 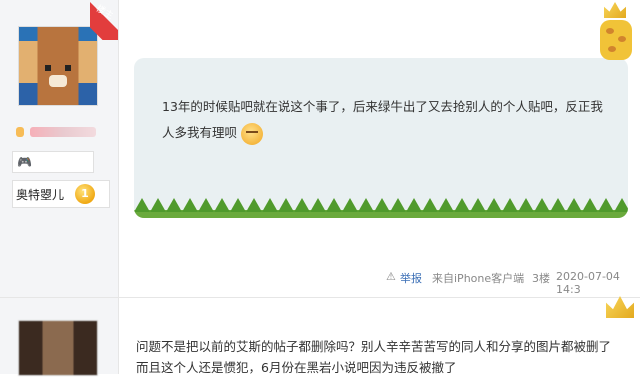 What do you see at coordinates (411, 278) in the screenshot?
I see `report-link: 举报` at bounding box center [411, 278].